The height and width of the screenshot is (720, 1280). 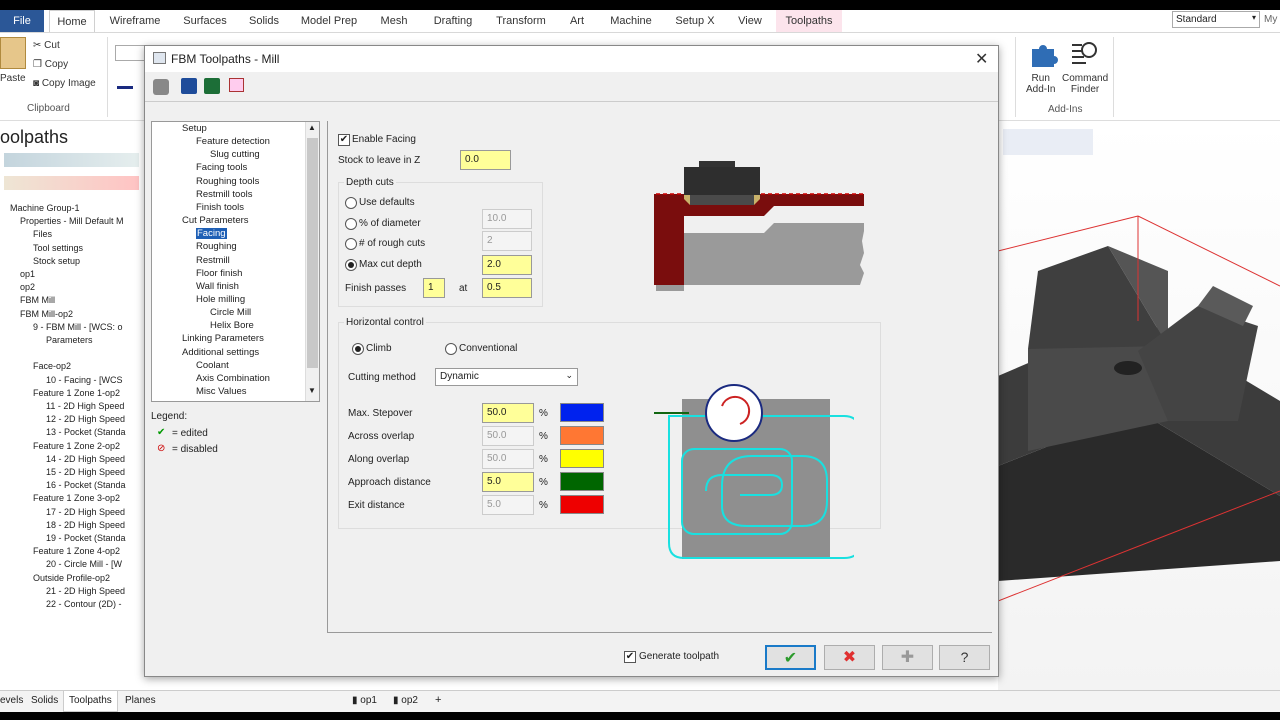 I want to click on tab-machine: Machine, so click(x=631, y=21).